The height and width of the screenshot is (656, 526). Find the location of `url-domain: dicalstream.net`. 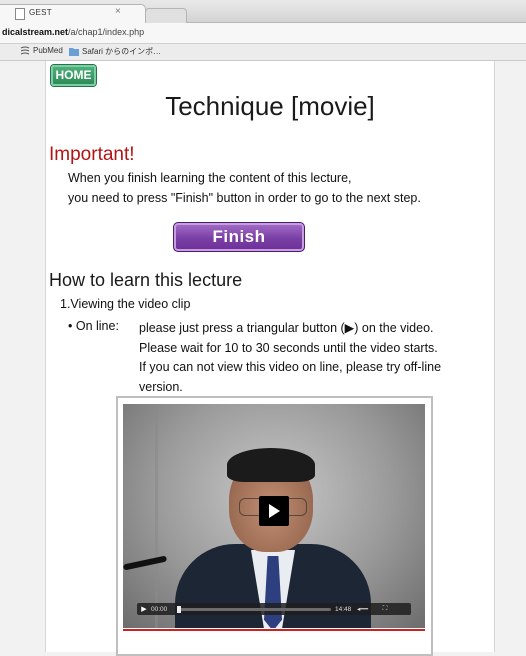

url-domain: dicalstream.net is located at coordinates (35, 32).